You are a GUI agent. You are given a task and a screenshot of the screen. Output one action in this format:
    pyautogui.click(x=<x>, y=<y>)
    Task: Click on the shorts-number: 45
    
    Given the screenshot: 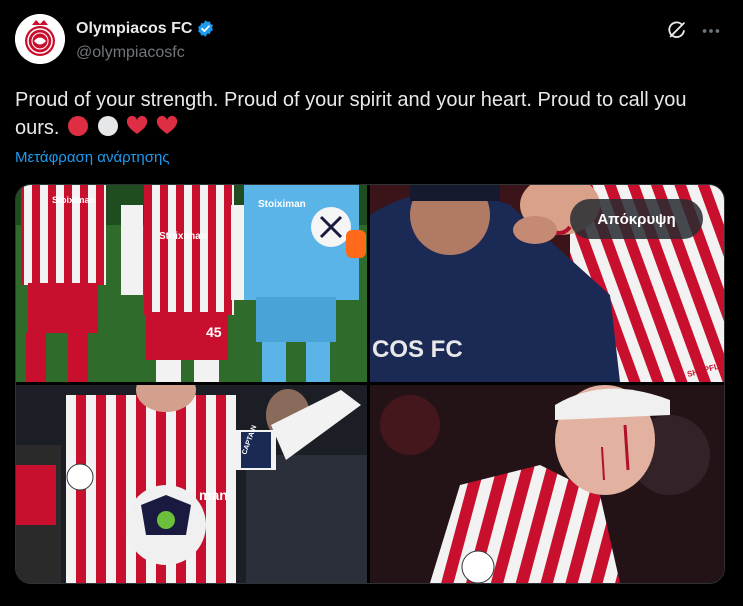 What is the action you would take?
    pyautogui.click(x=214, y=332)
    